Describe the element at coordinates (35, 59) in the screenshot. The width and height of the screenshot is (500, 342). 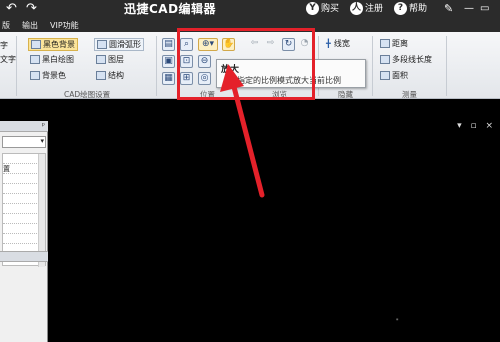
I see `bw-draw-icon` at that location.